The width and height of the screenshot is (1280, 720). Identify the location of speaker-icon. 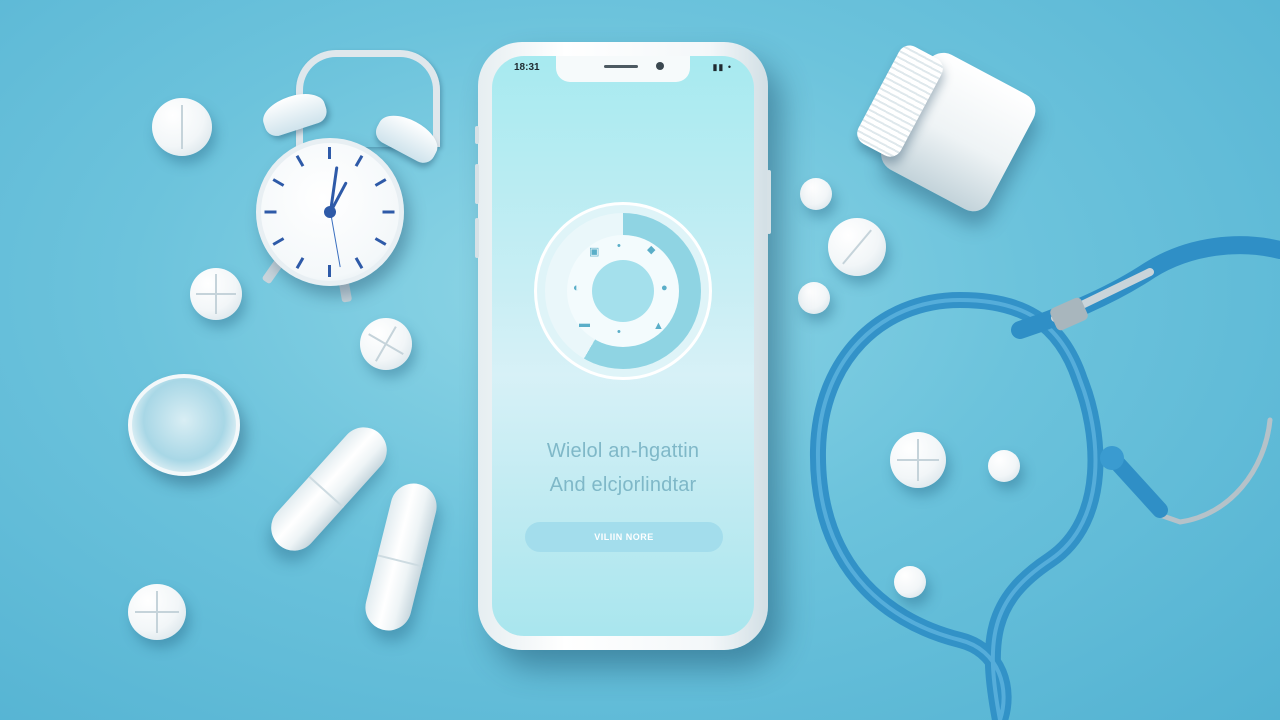
(621, 66).